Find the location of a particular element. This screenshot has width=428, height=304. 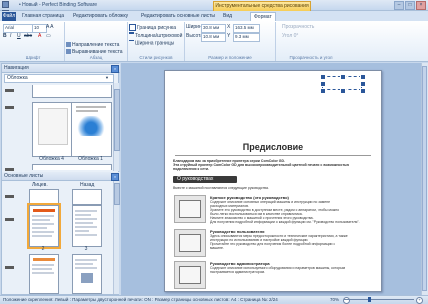

shape-icon: ▭ is located at coordinates (48, 36).